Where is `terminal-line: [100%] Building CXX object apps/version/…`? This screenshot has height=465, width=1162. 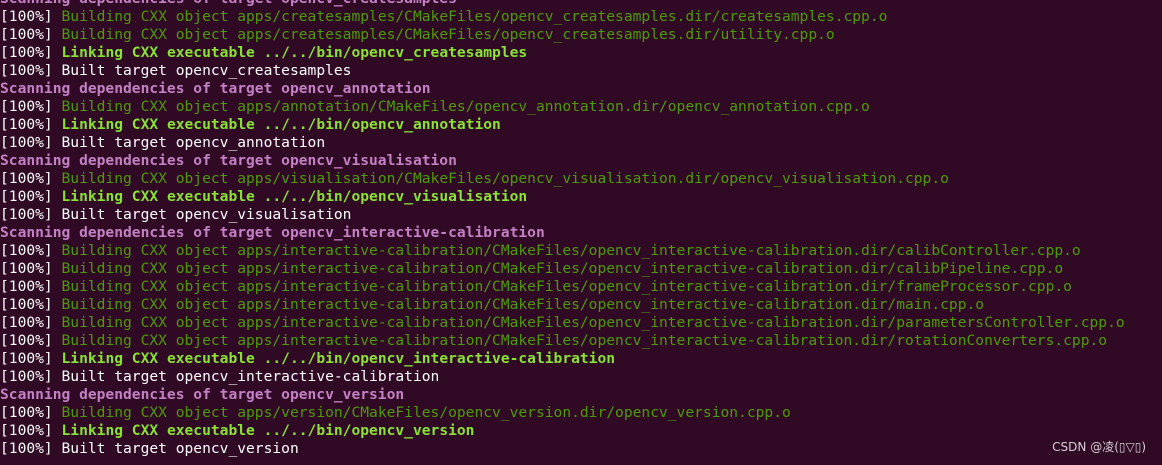 terminal-line: [100%] Building CXX object apps/version/… is located at coordinates (581, 413).